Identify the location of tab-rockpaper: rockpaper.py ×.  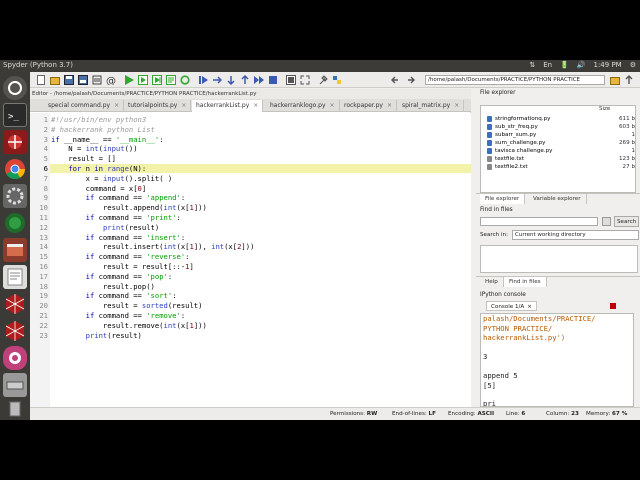
(368, 106).